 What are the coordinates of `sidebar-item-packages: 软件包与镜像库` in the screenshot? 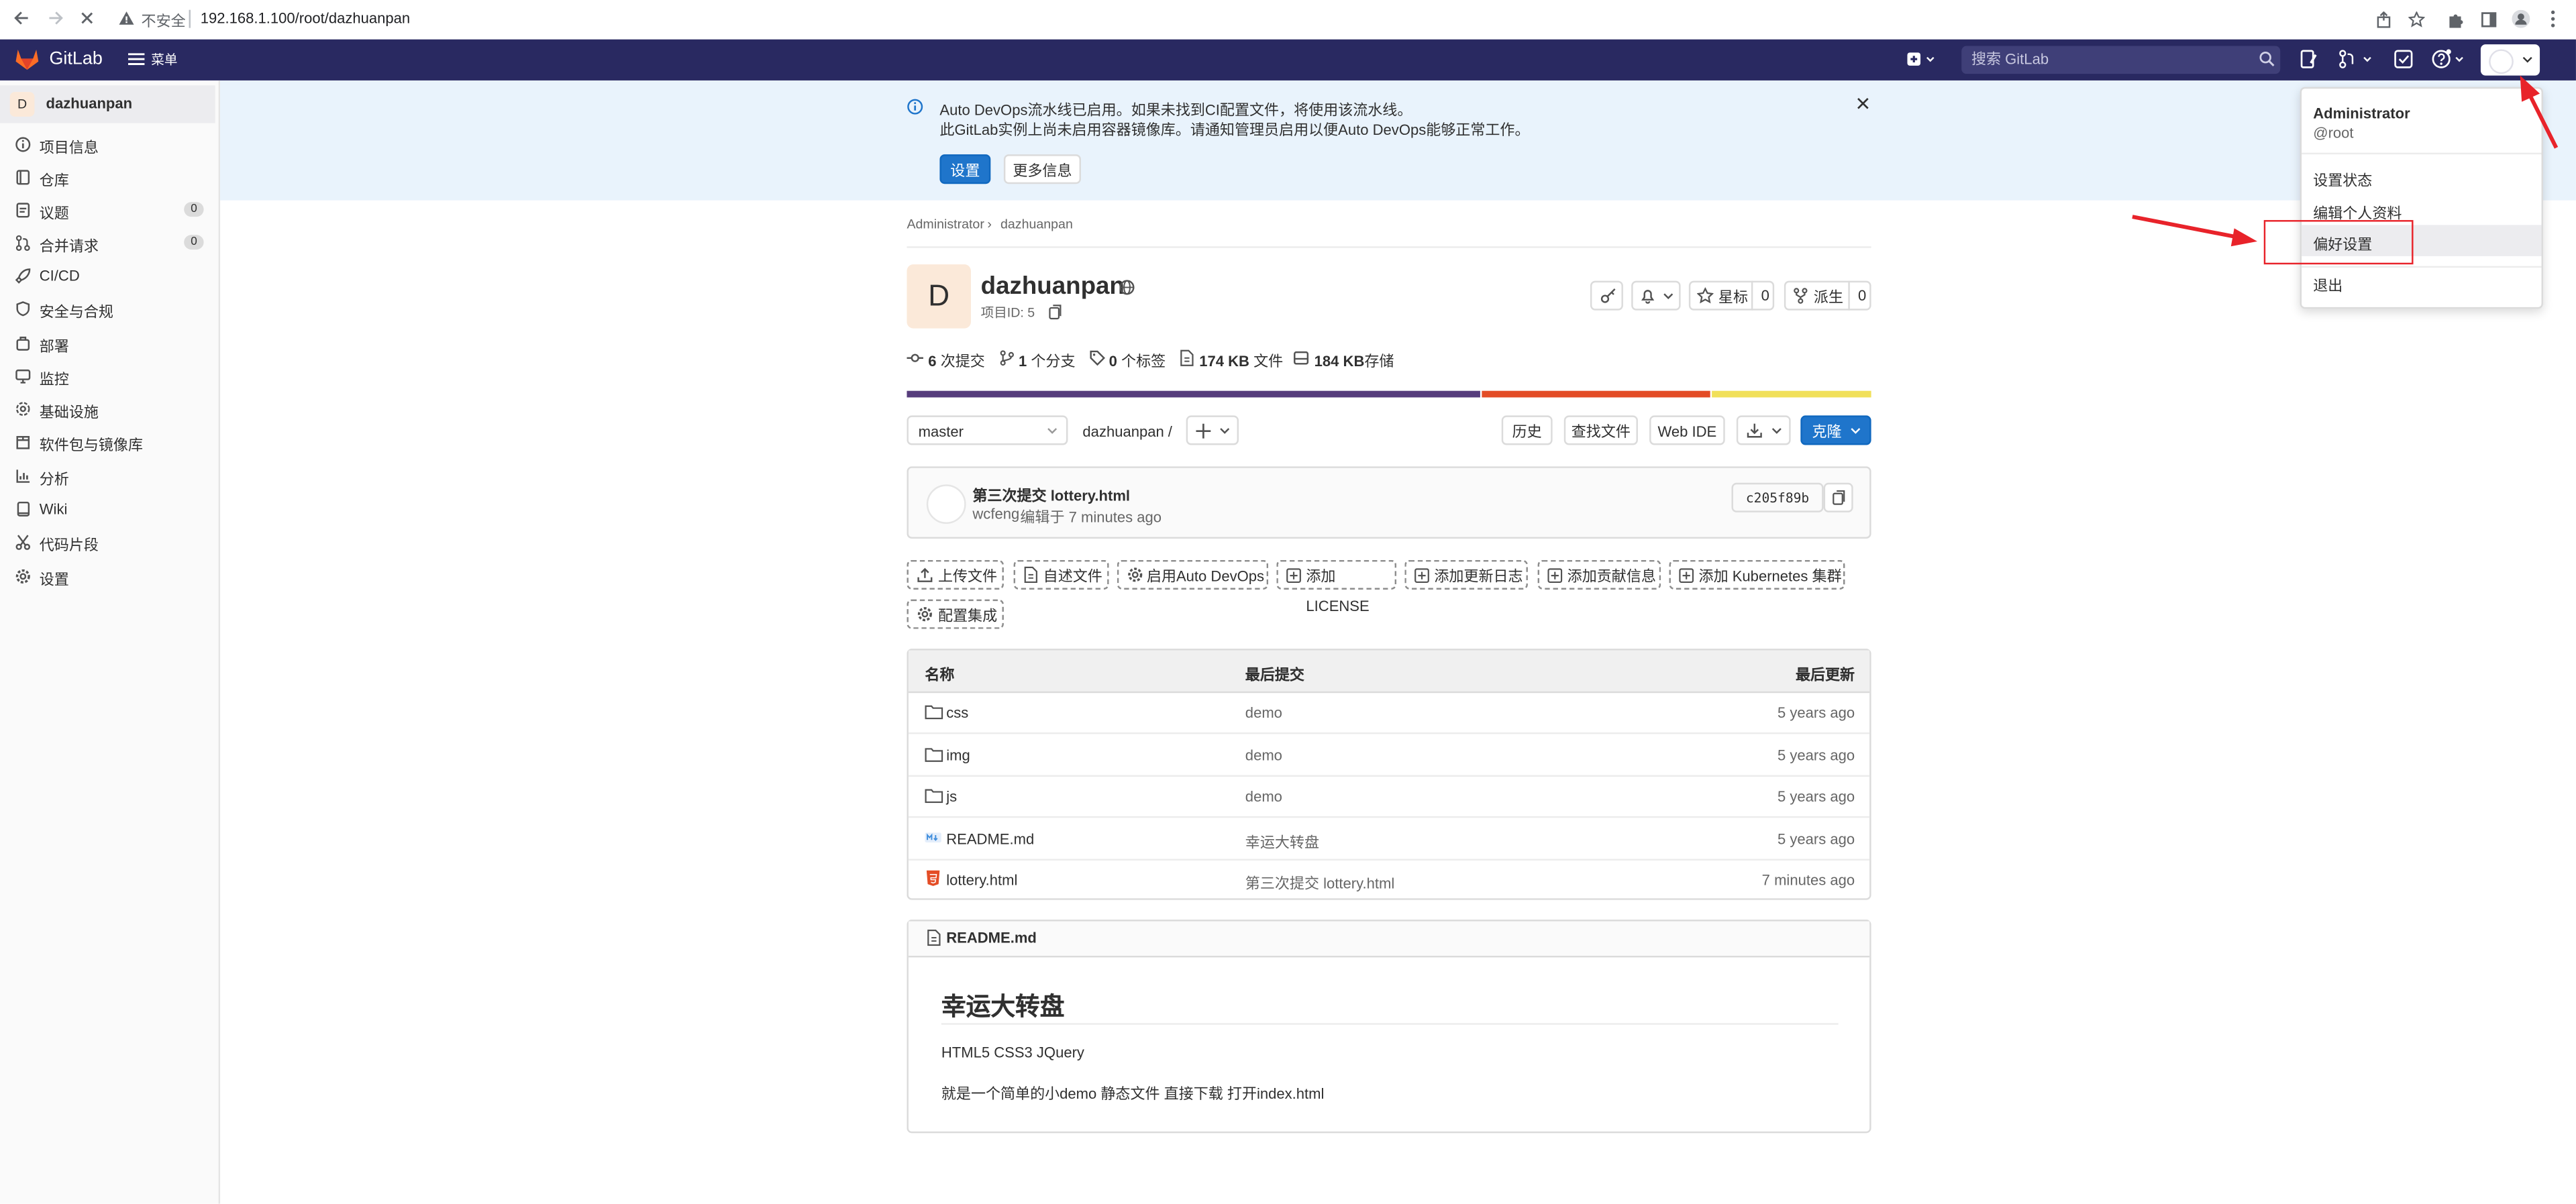 It's located at (109, 441).